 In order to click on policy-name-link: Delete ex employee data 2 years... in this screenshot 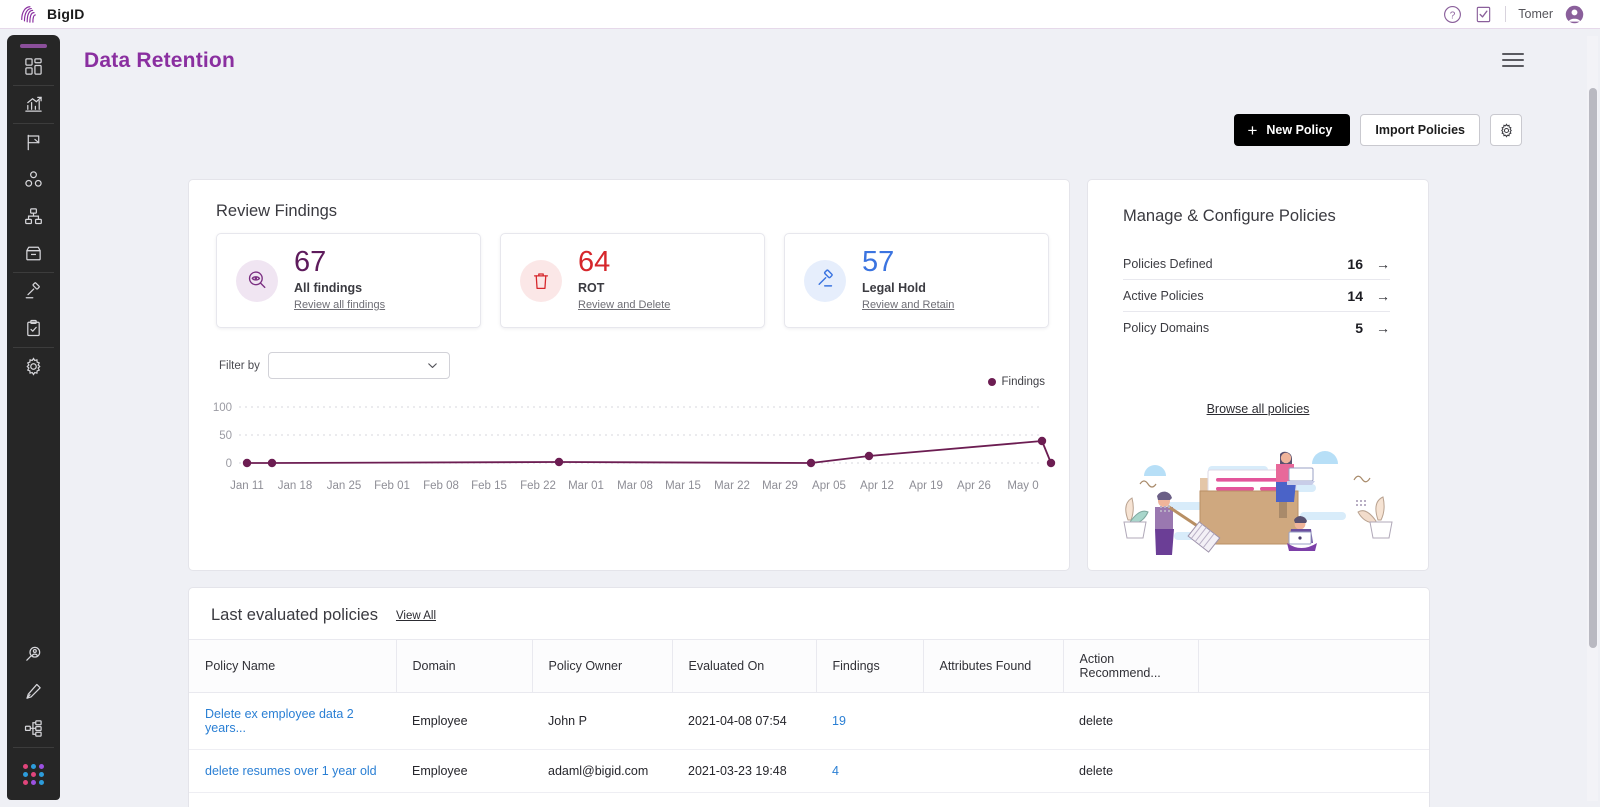, I will do `click(279, 721)`.